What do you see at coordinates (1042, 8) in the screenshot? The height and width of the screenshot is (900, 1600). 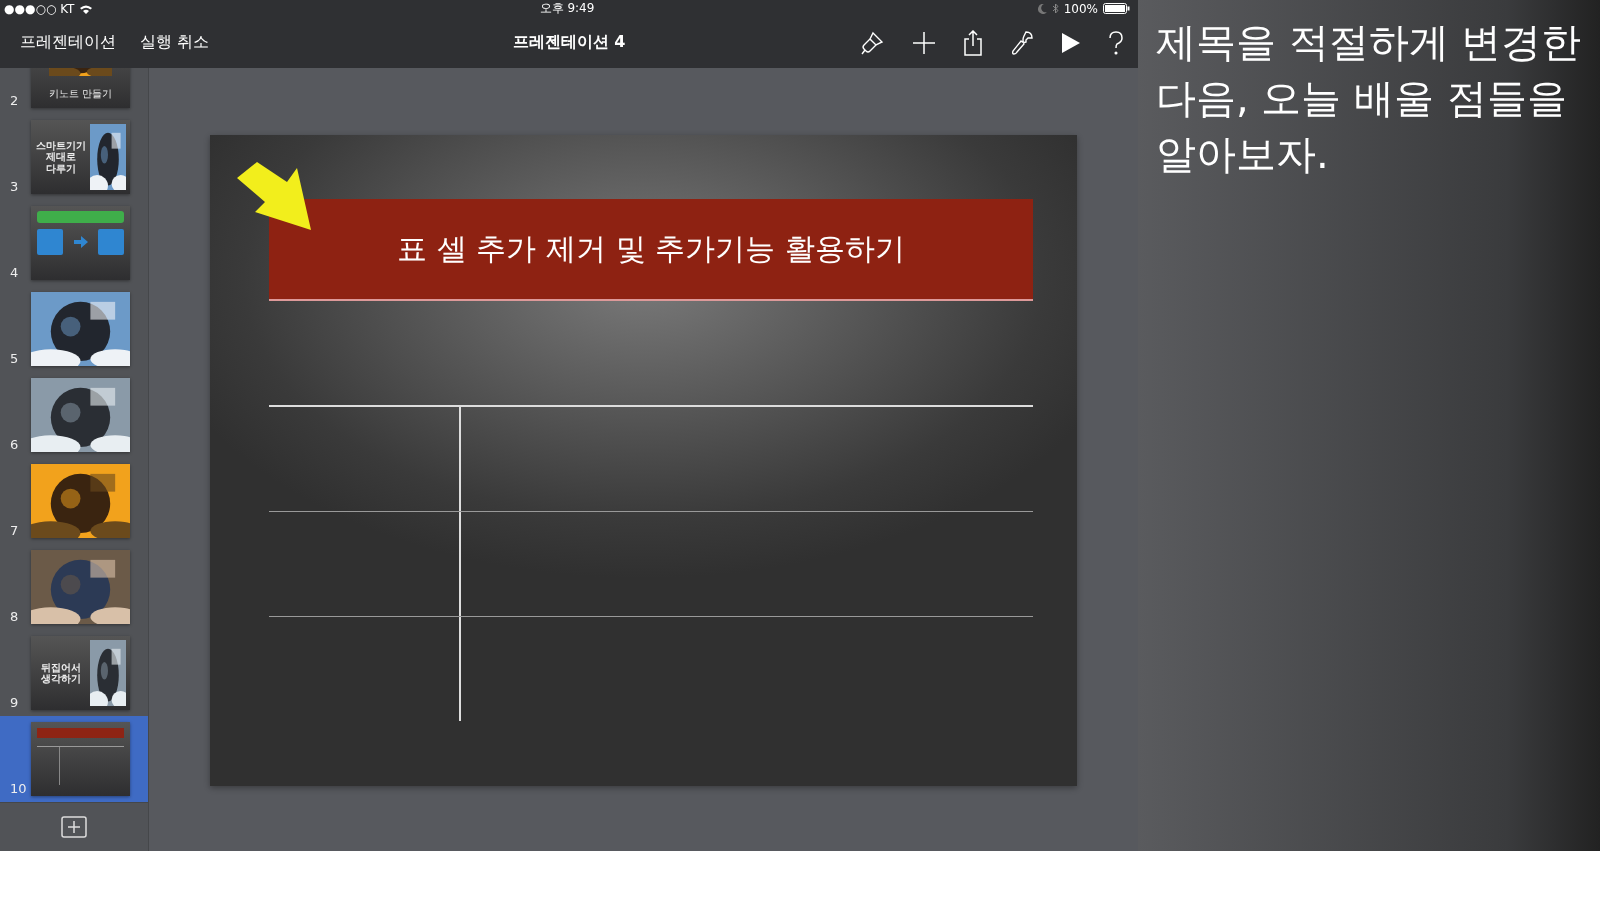 I see `moon-icon` at bounding box center [1042, 8].